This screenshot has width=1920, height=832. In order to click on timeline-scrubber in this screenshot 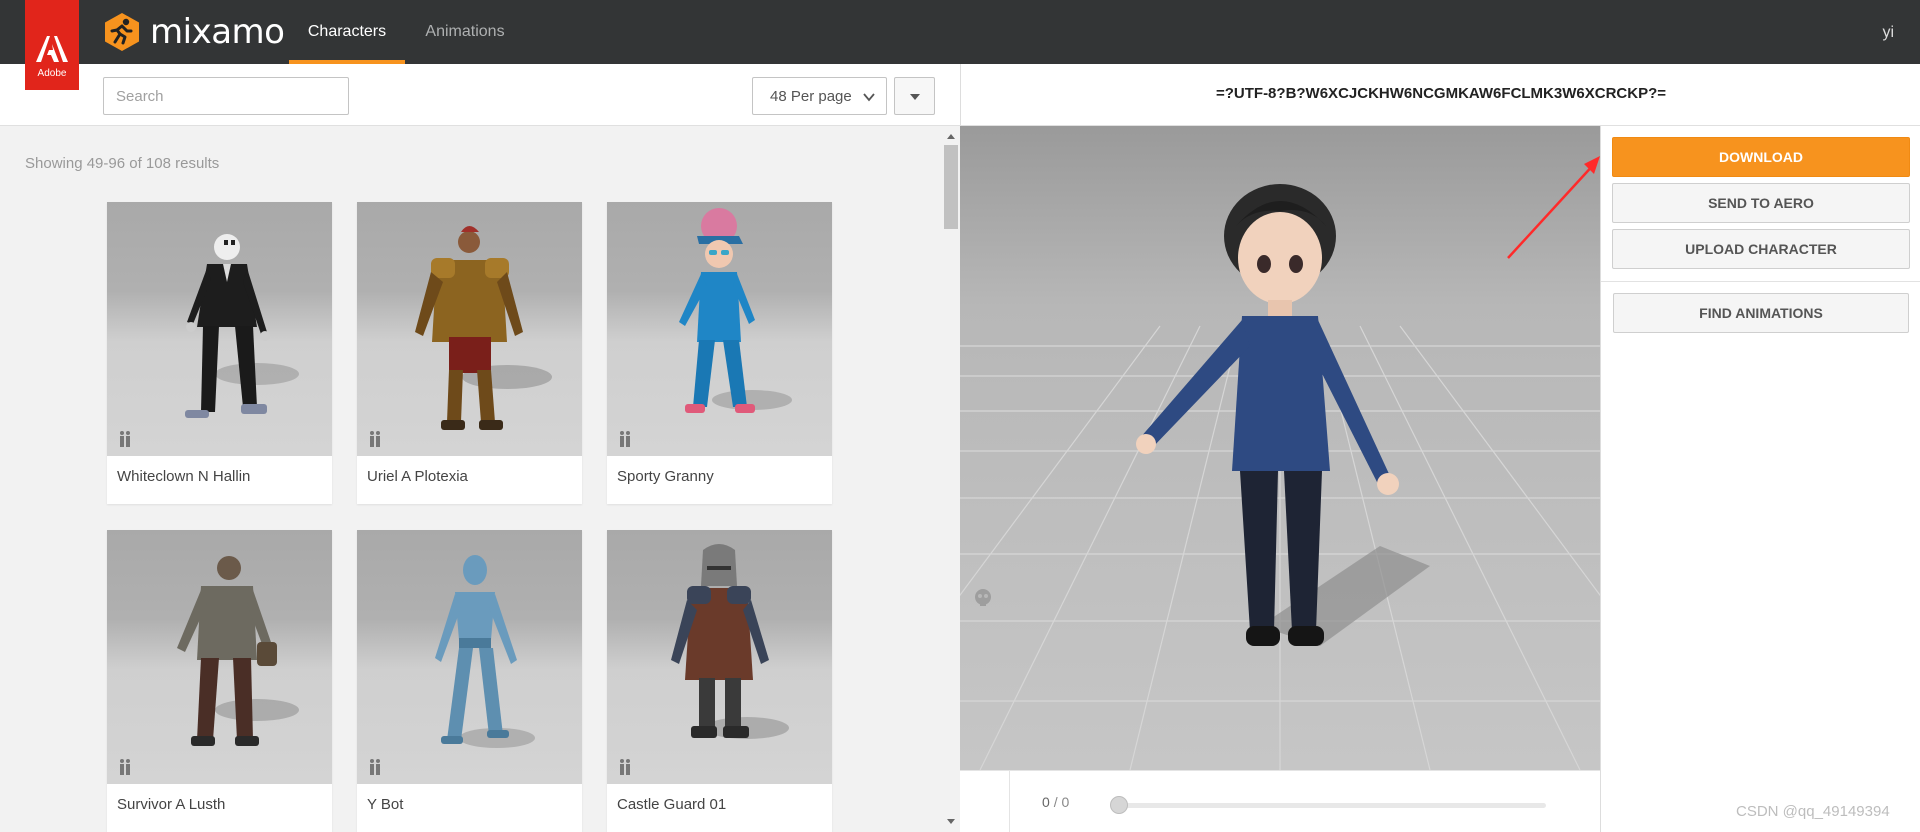, I will do `click(1329, 805)`.